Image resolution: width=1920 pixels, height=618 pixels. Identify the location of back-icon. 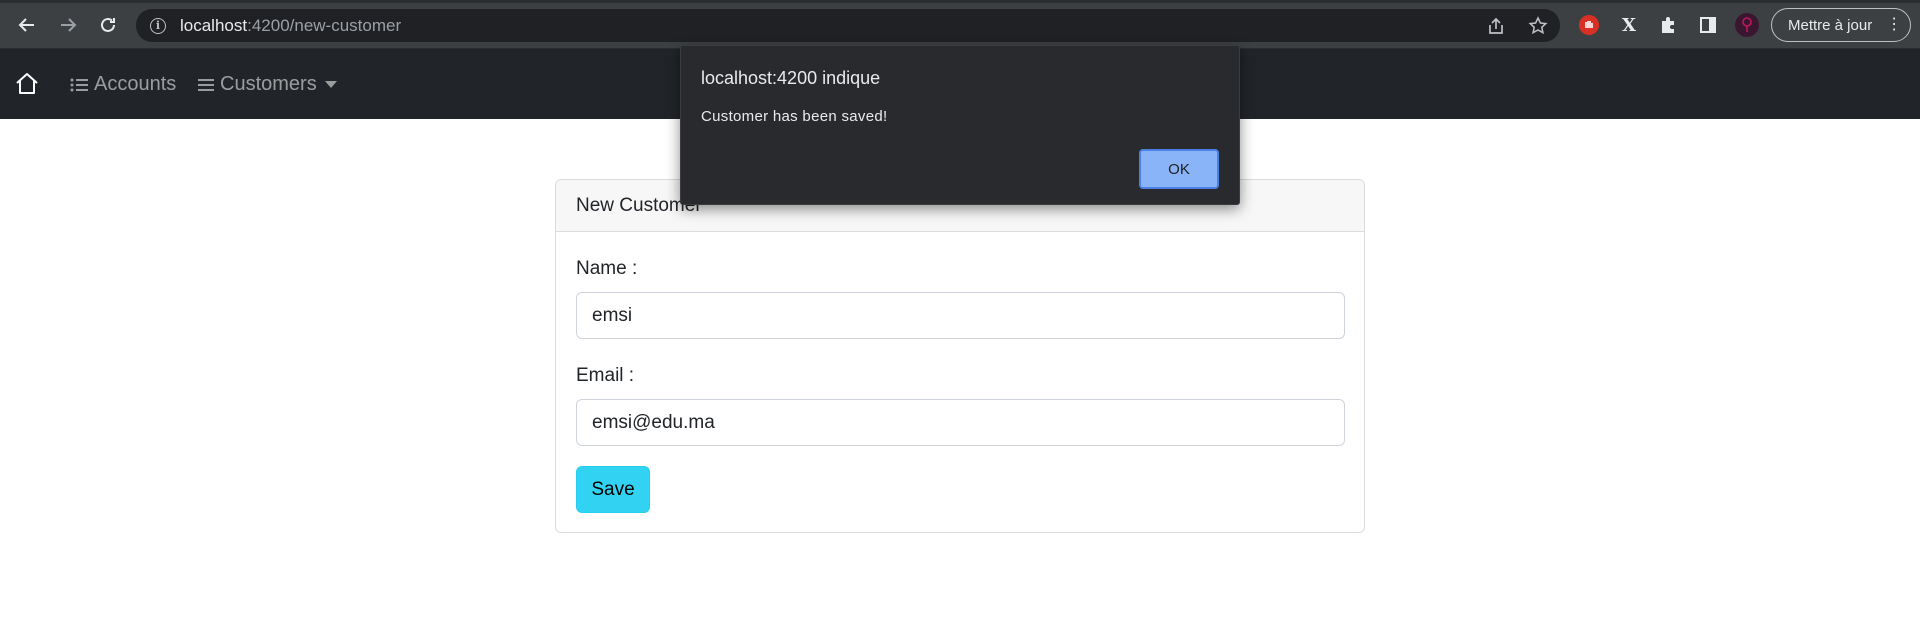
(26, 25).